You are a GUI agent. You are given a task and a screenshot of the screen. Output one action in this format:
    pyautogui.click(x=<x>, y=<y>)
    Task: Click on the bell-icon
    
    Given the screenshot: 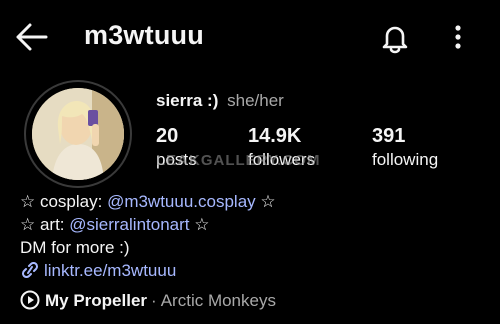 What is the action you would take?
    pyautogui.click(x=395, y=38)
    